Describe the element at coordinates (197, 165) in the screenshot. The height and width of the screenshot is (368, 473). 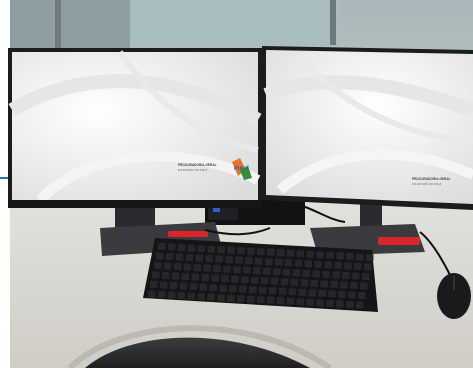
I see `left-screen-title: PROCURADORIA-GERAL` at that location.